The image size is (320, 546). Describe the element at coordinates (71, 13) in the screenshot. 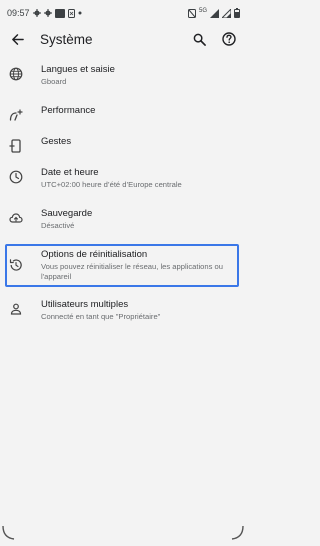

I see `screenshot-icon` at that location.